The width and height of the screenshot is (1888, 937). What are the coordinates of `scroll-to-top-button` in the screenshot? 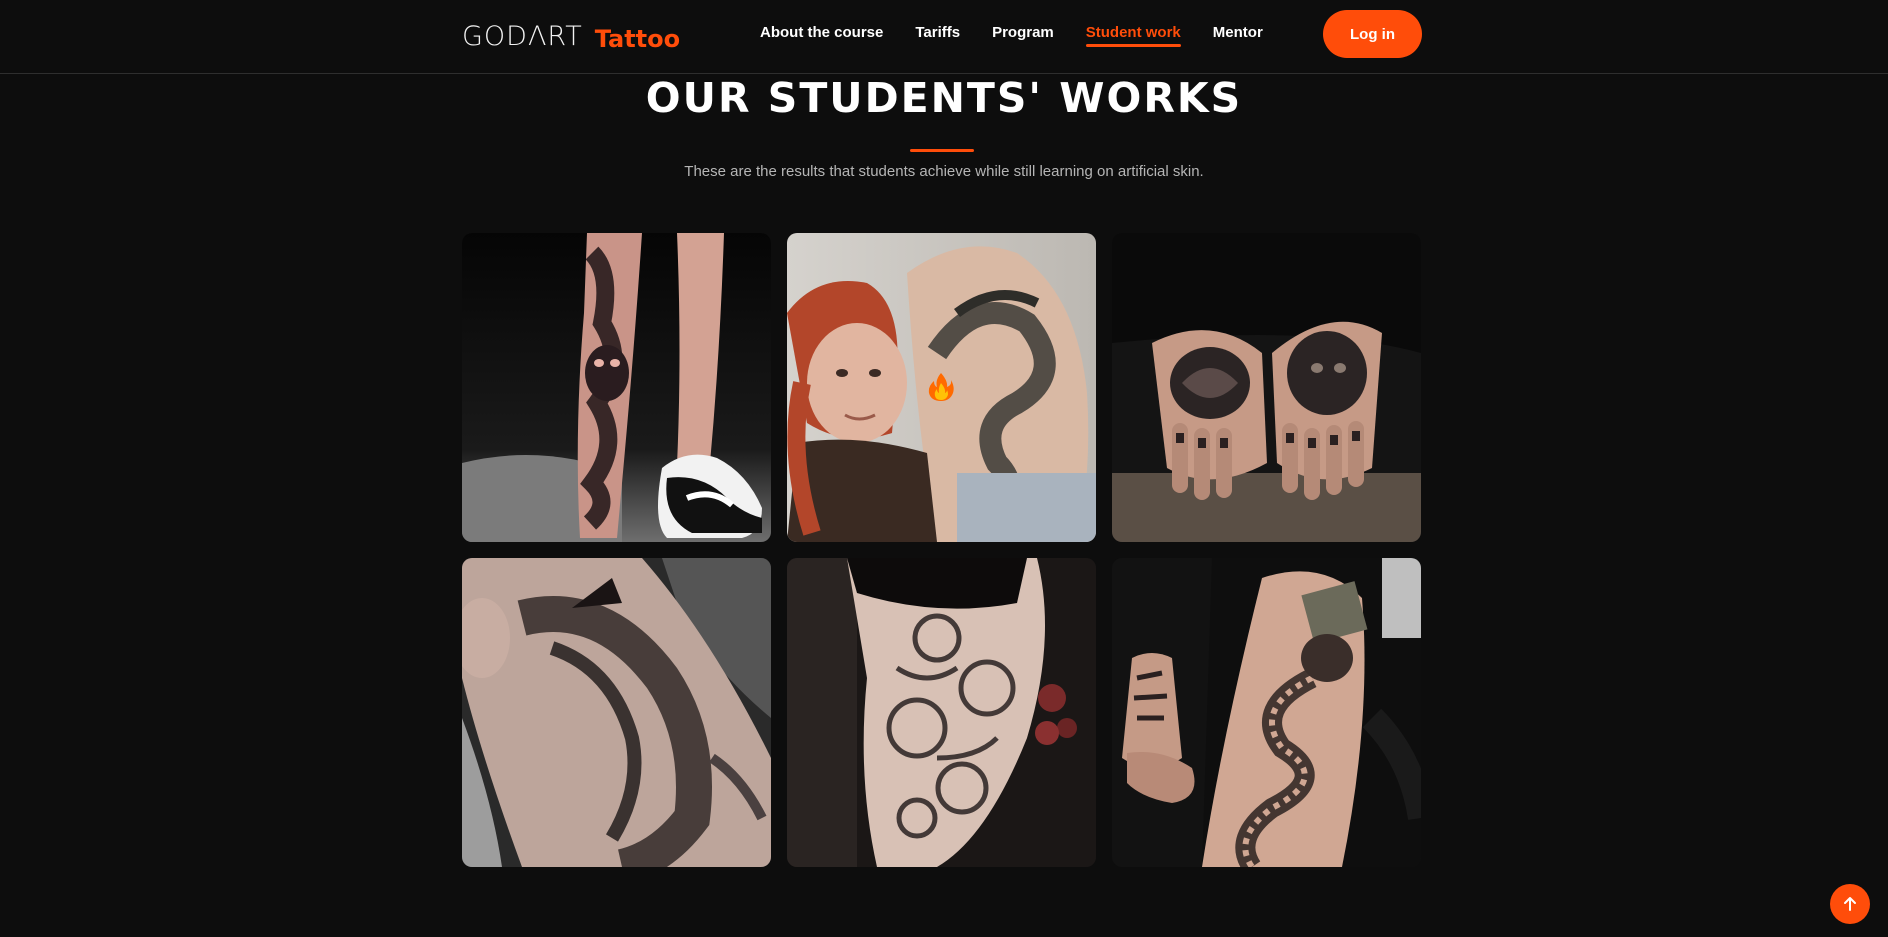 It's located at (1850, 904).